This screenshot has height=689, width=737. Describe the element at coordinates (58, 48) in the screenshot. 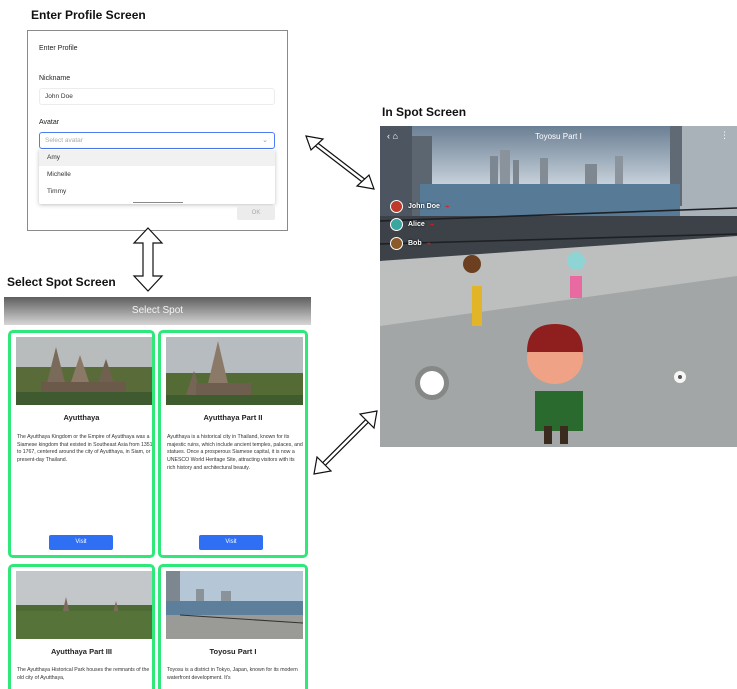

I see `dialog-header: Enter Profile` at that location.